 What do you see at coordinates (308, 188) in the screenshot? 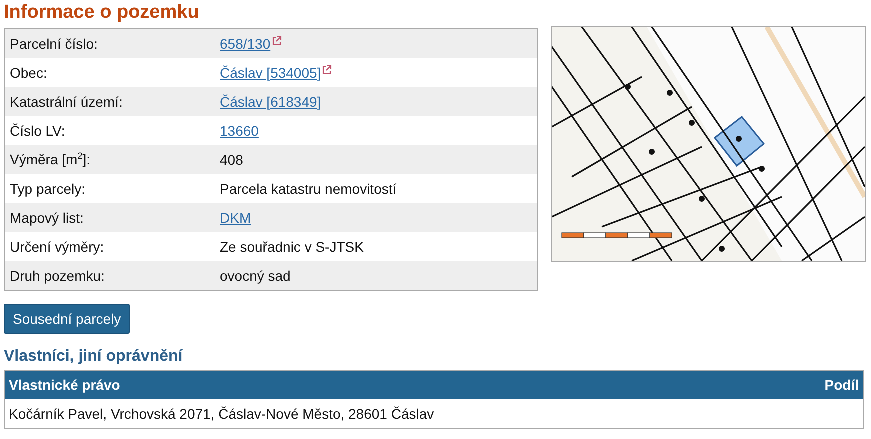
I see `field-value: Parcela katastru nemovitostí` at bounding box center [308, 188].